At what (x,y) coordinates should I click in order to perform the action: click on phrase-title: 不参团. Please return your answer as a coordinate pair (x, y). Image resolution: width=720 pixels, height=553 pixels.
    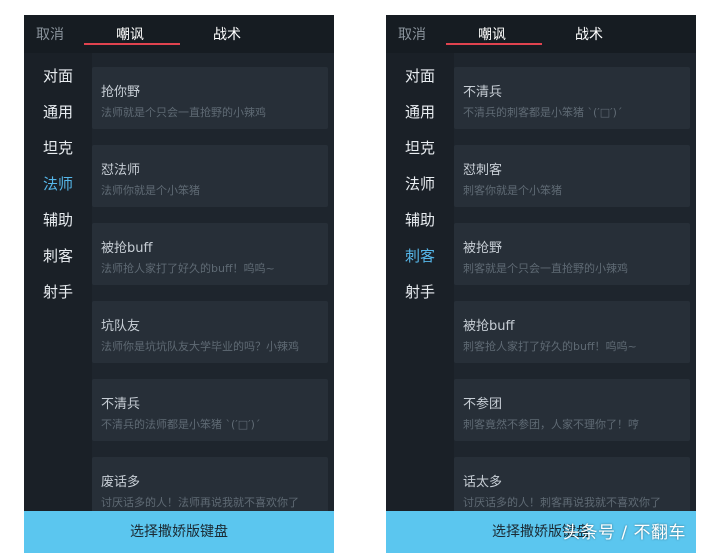
    Looking at the image, I should click on (483, 404).